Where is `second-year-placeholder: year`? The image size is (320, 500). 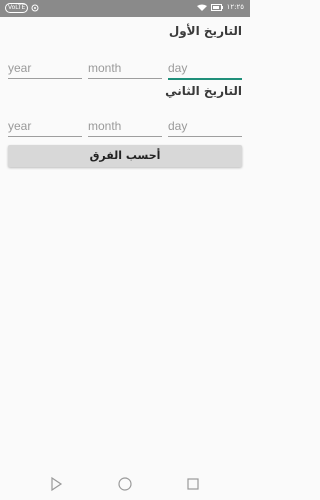
second-year-placeholder: year is located at coordinates (20, 126).